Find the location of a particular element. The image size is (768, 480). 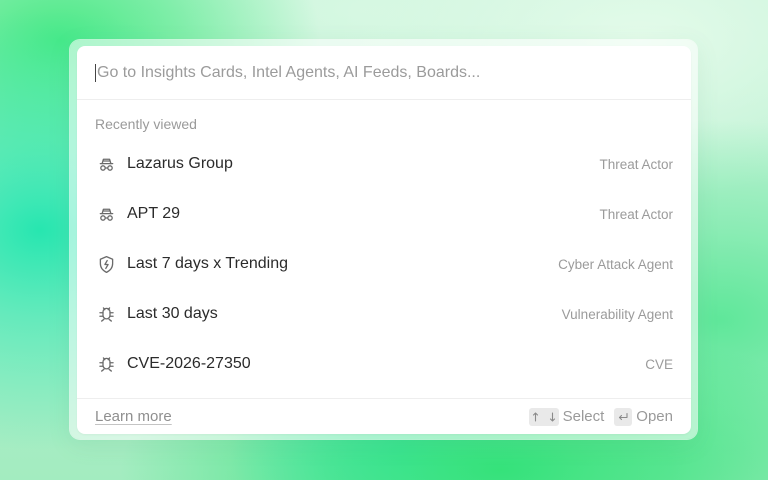

list-item-lazarus-group: Lazarus Group Threat Actor is located at coordinates (384, 164).